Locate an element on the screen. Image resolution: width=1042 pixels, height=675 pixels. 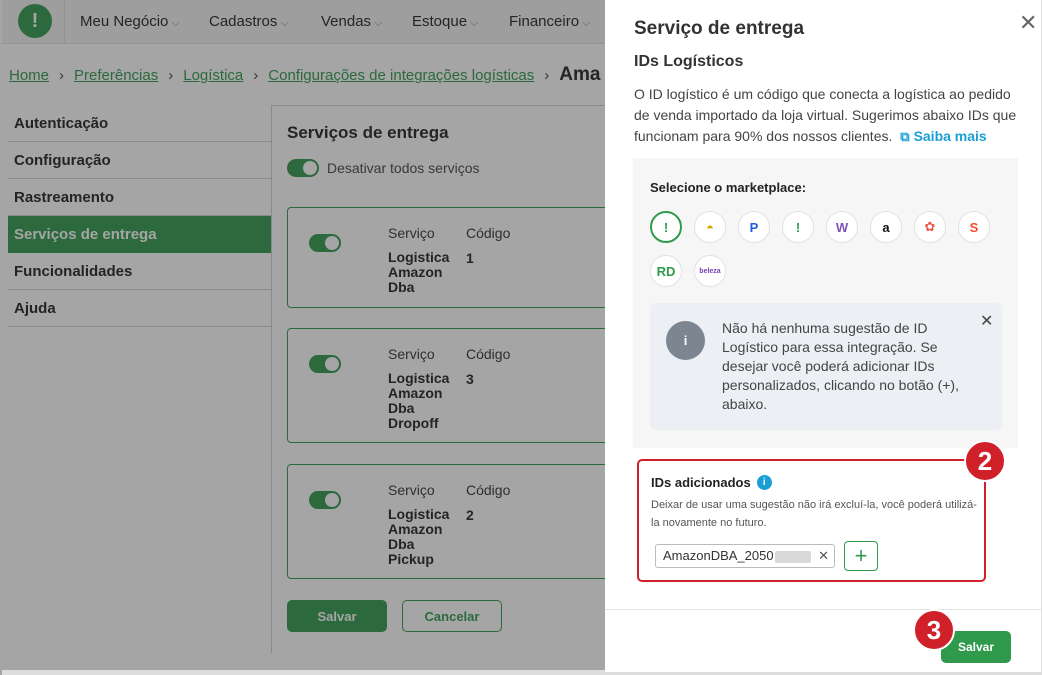
woo-icon-glyph: W is located at coordinates (842, 227).